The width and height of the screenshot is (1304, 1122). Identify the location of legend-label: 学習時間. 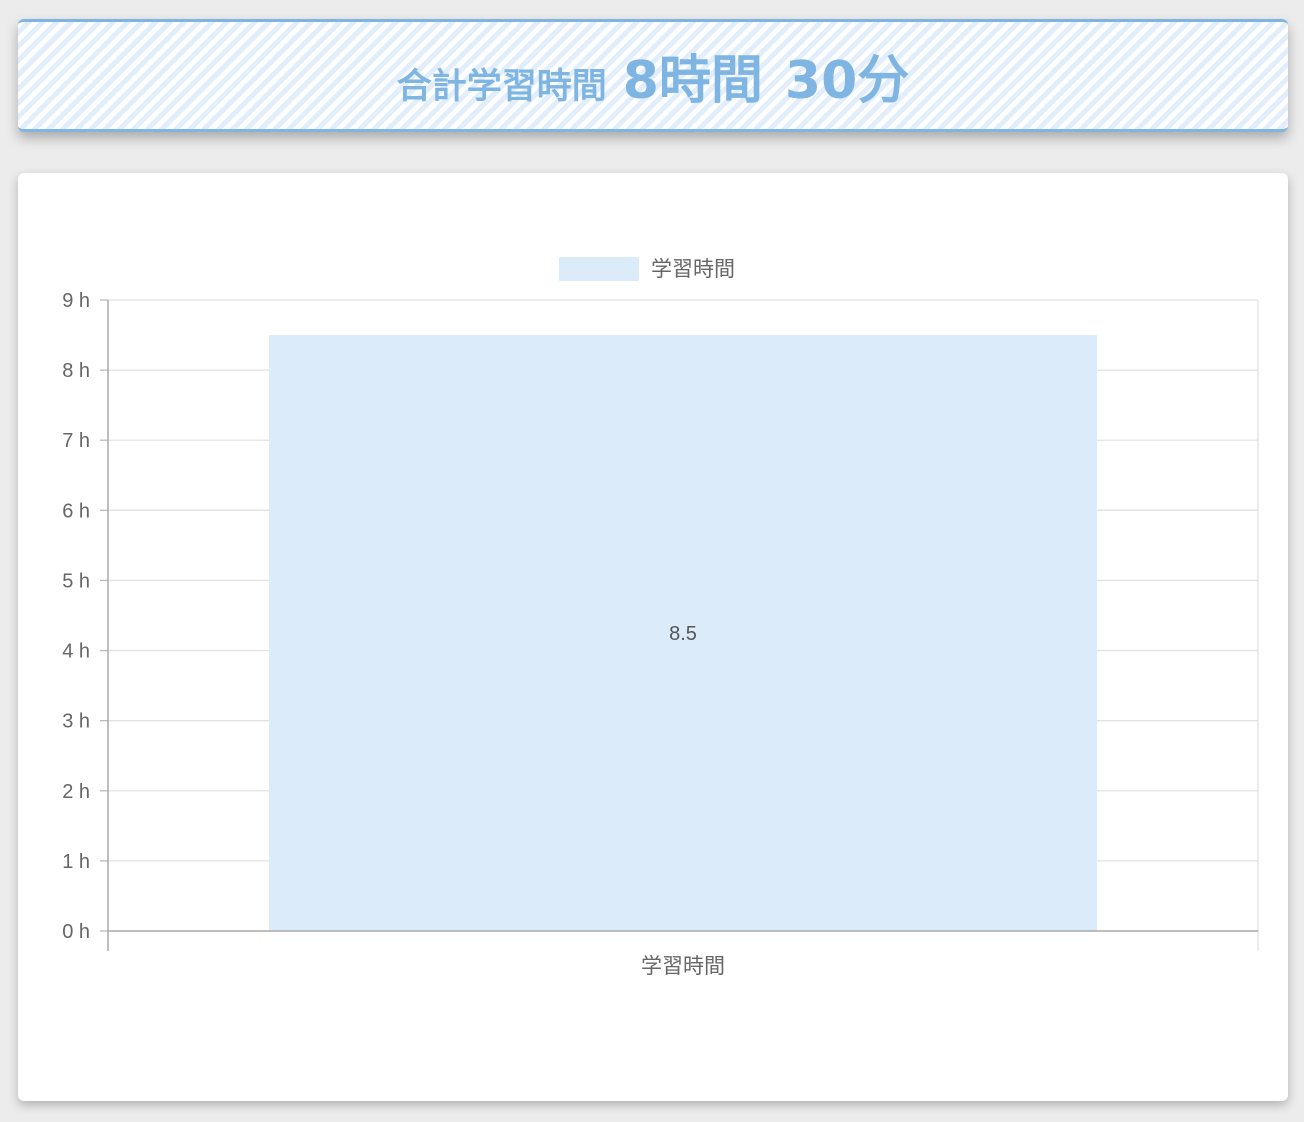
(693, 269).